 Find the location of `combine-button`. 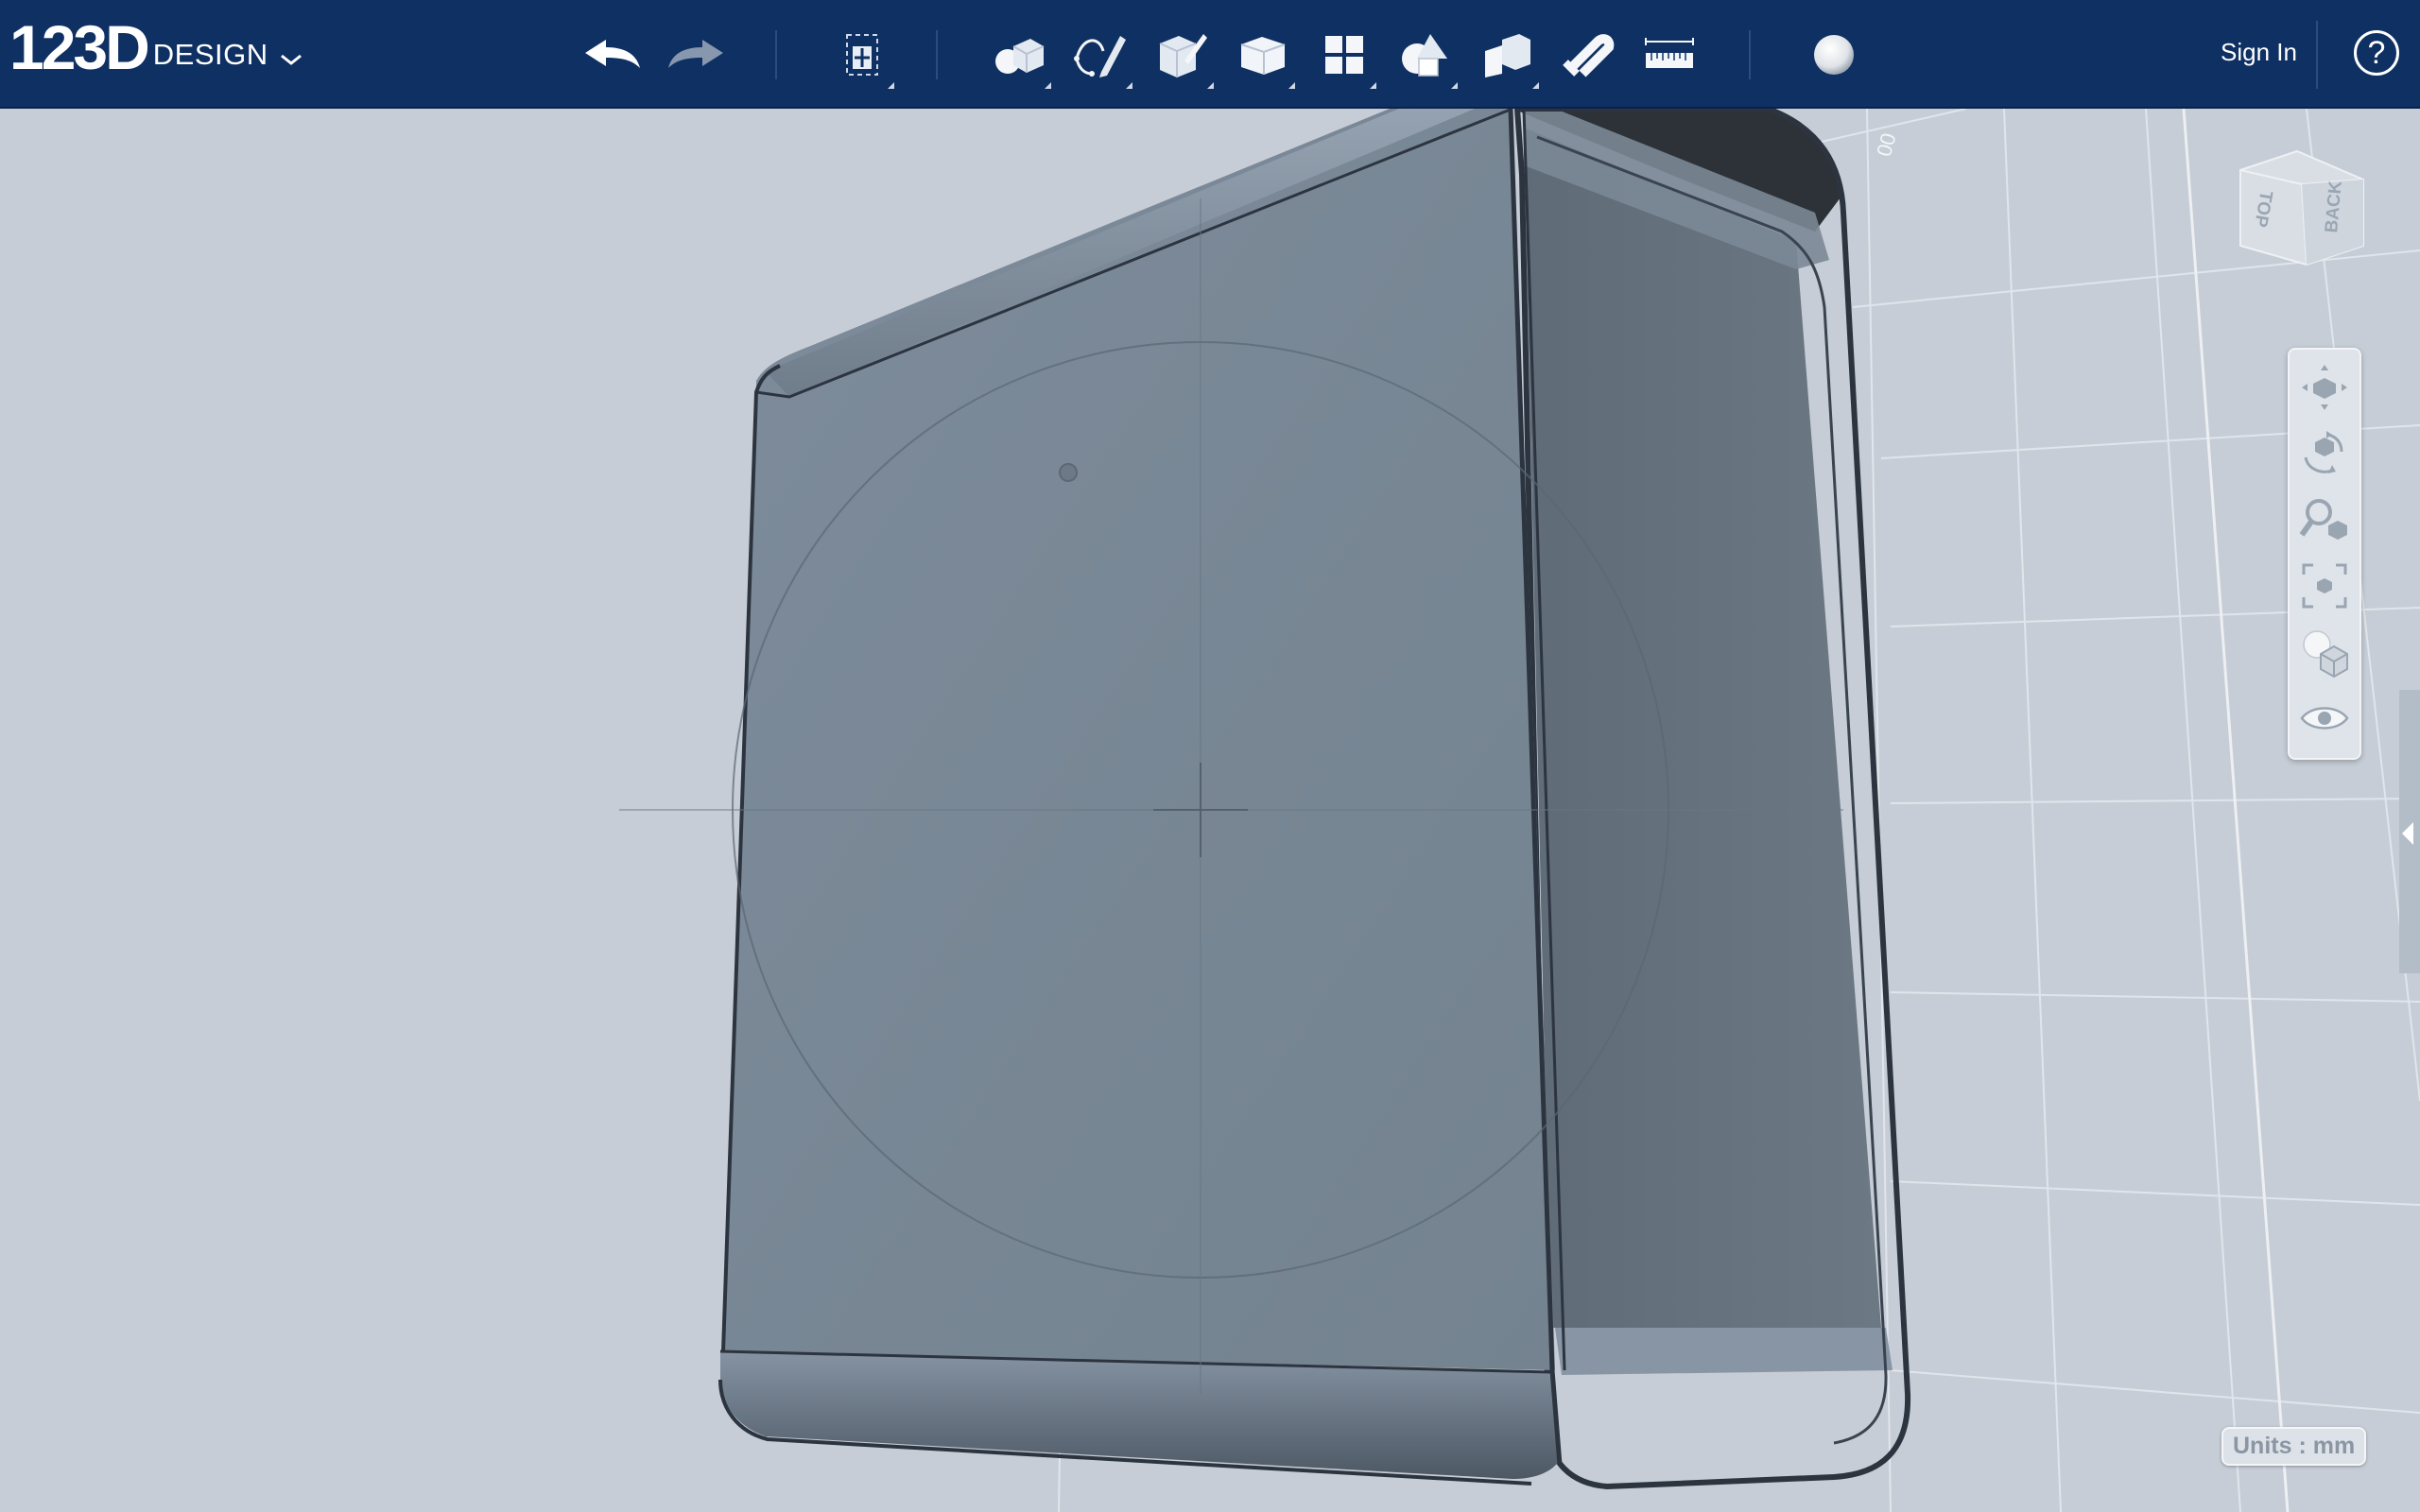

combine-button is located at coordinates (1507, 55).